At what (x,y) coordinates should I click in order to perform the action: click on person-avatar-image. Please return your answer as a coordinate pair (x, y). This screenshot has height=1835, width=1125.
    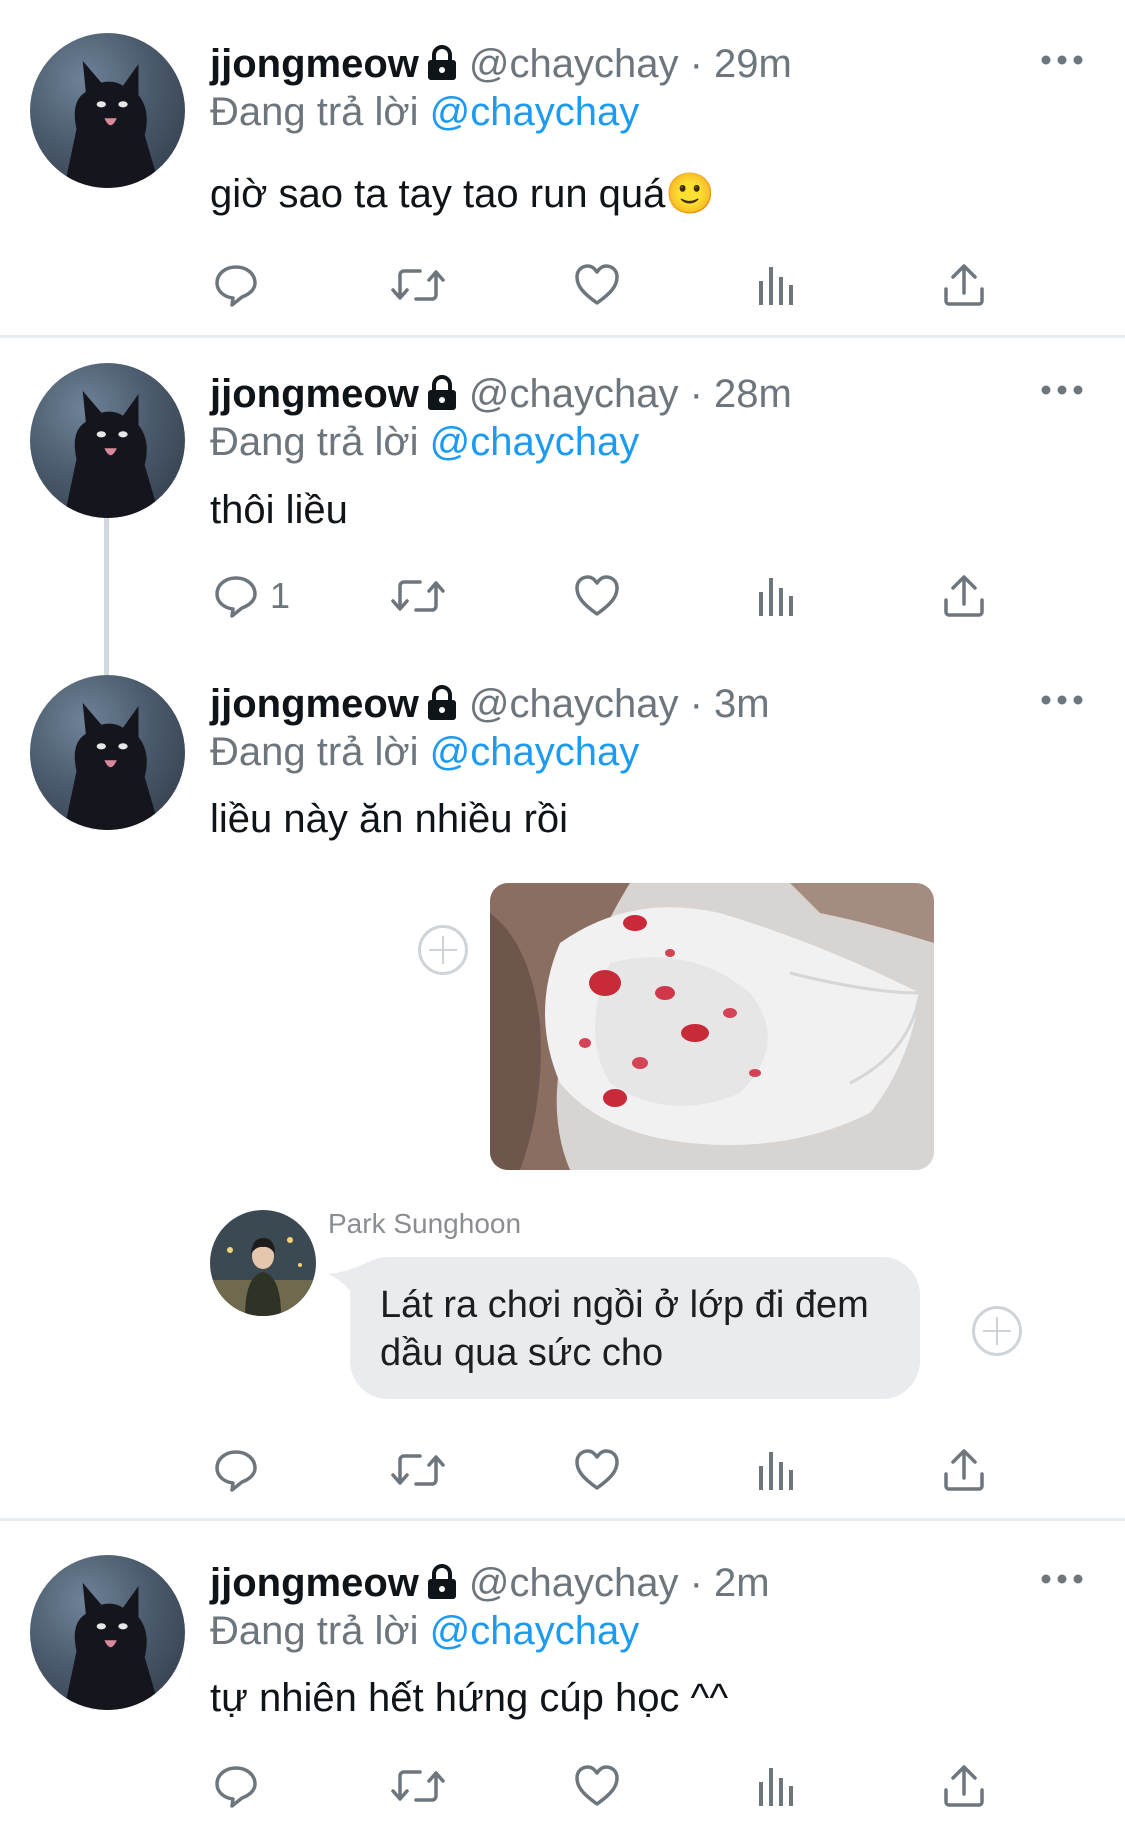
    Looking at the image, I should click on (263, 1263).